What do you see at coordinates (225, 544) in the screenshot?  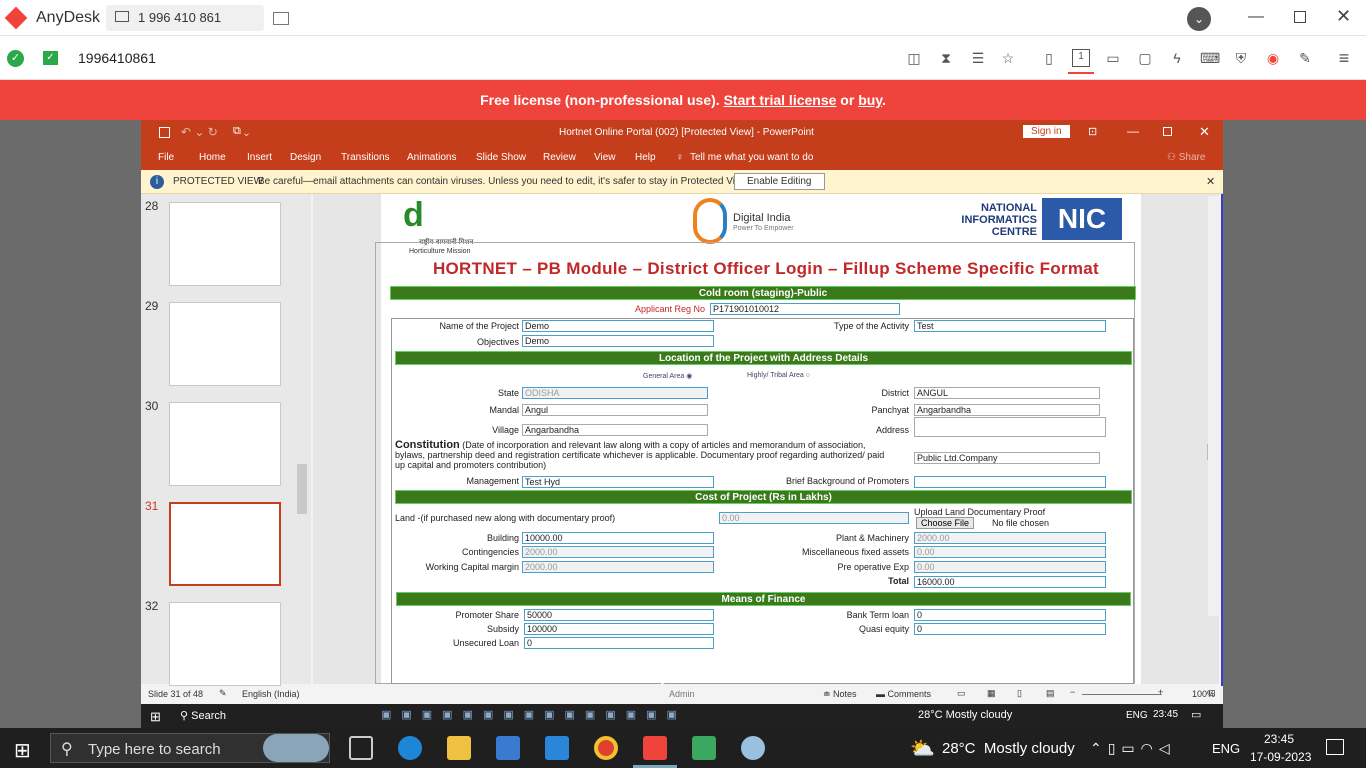 I see `slide-thumbnail-selected` at bounding box center [225, 544].